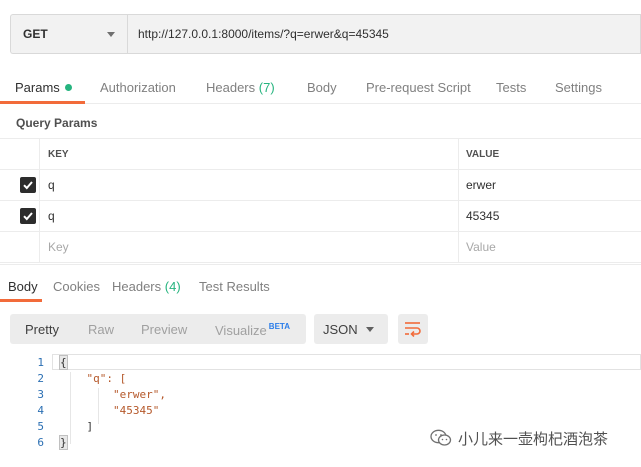 The width and height of the screenshot is (641, 467). I want to click on preview-button: Preview, so click(164, 329).